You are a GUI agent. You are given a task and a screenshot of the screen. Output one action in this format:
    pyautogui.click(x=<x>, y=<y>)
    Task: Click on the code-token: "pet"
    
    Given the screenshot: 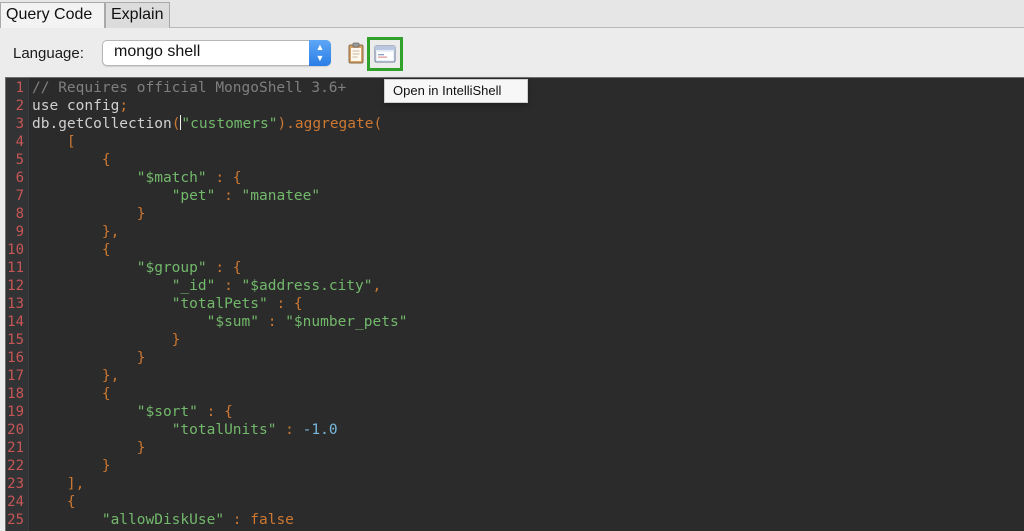 What is the action you would take?
    pyautogui.click(x=193, y=196)
    